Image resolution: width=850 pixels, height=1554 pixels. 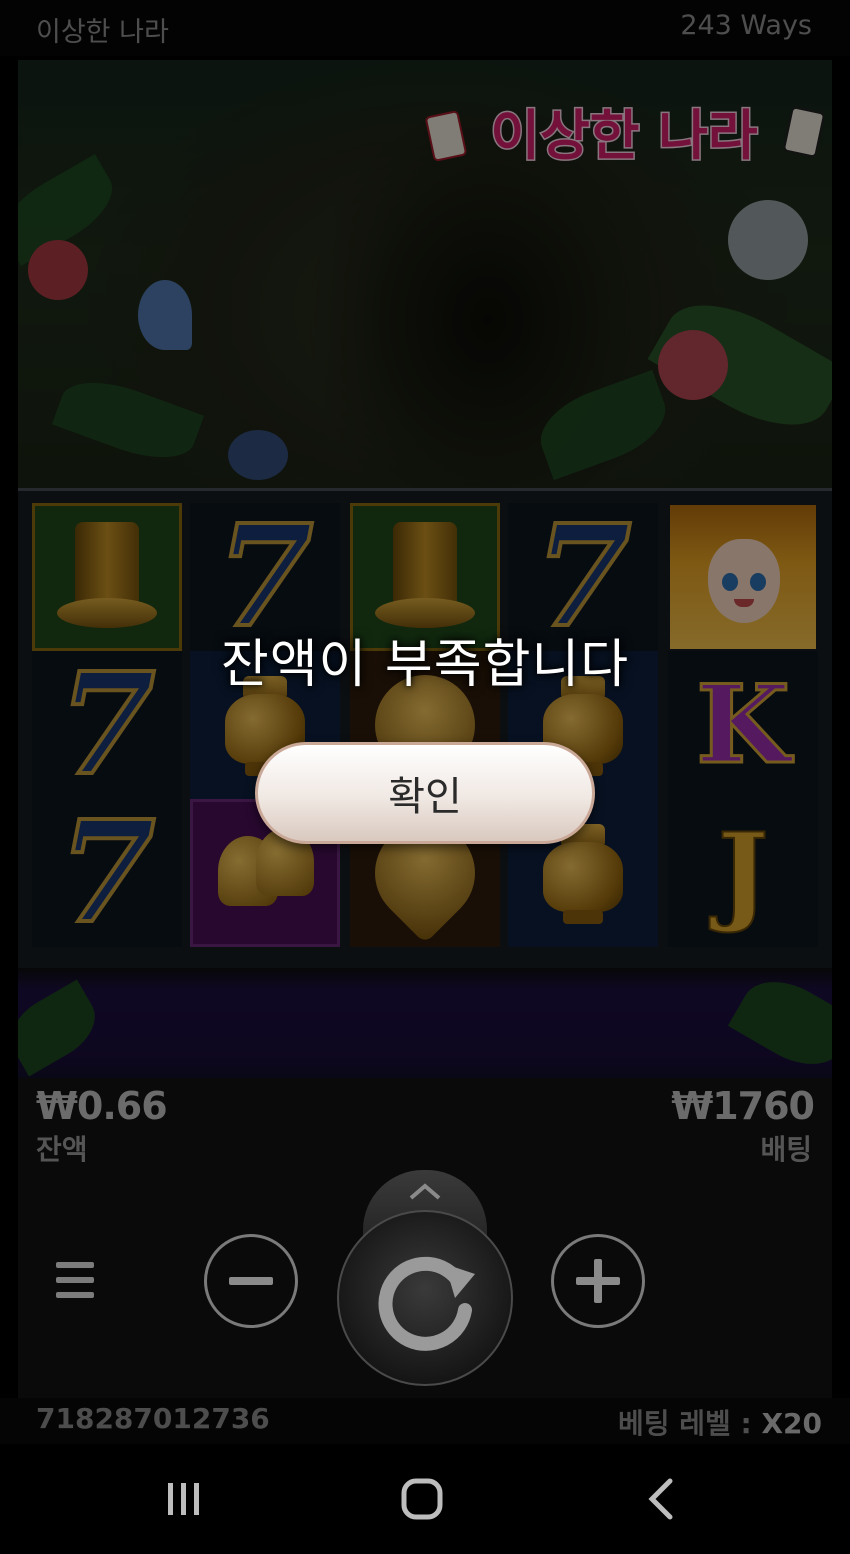 What do you see at coordinates (102, 1106) in the screenshot?
I see `balance-value: ₩0.66` at bounding box center [102, 1106].